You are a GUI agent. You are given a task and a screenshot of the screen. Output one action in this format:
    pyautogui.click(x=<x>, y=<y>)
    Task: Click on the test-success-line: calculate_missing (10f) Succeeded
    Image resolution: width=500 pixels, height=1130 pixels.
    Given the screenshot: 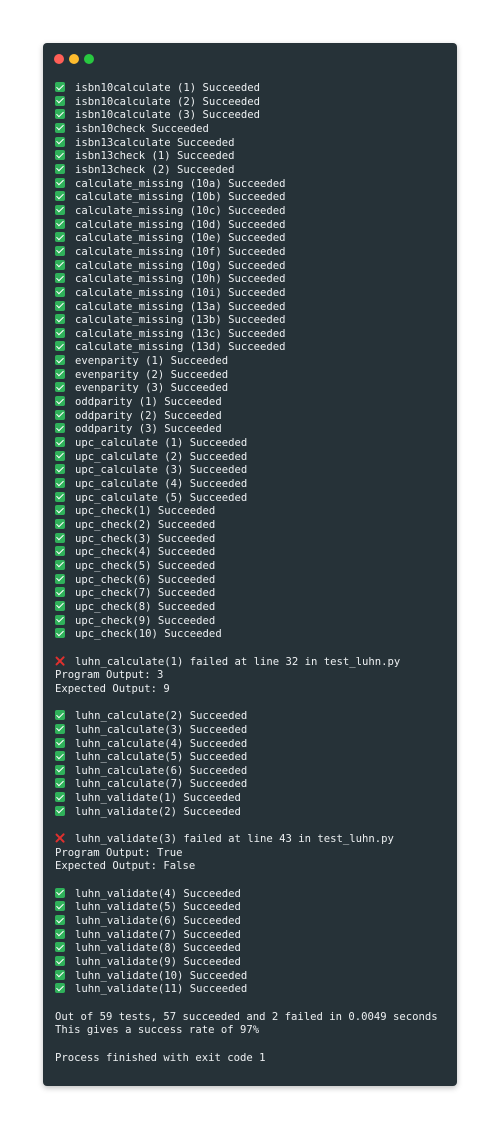 What is the action you would take?
    pyautogui.click(x=253, y=252)
    